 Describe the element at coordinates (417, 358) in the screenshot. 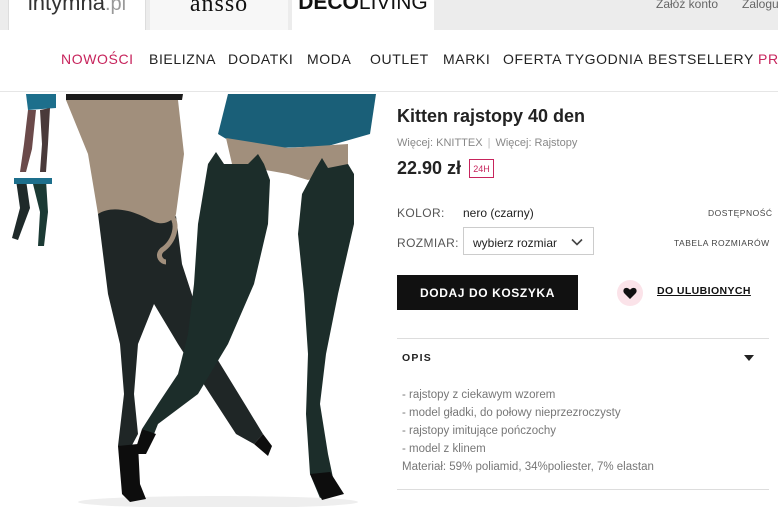

I see `description-heading: OPIS` at that location.